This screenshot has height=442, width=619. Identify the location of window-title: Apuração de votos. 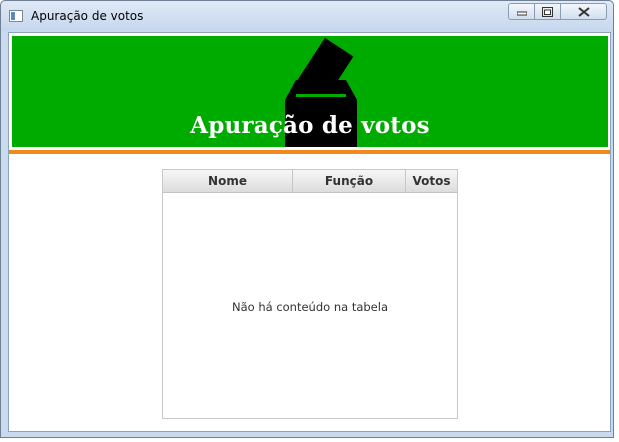
(87, 16).